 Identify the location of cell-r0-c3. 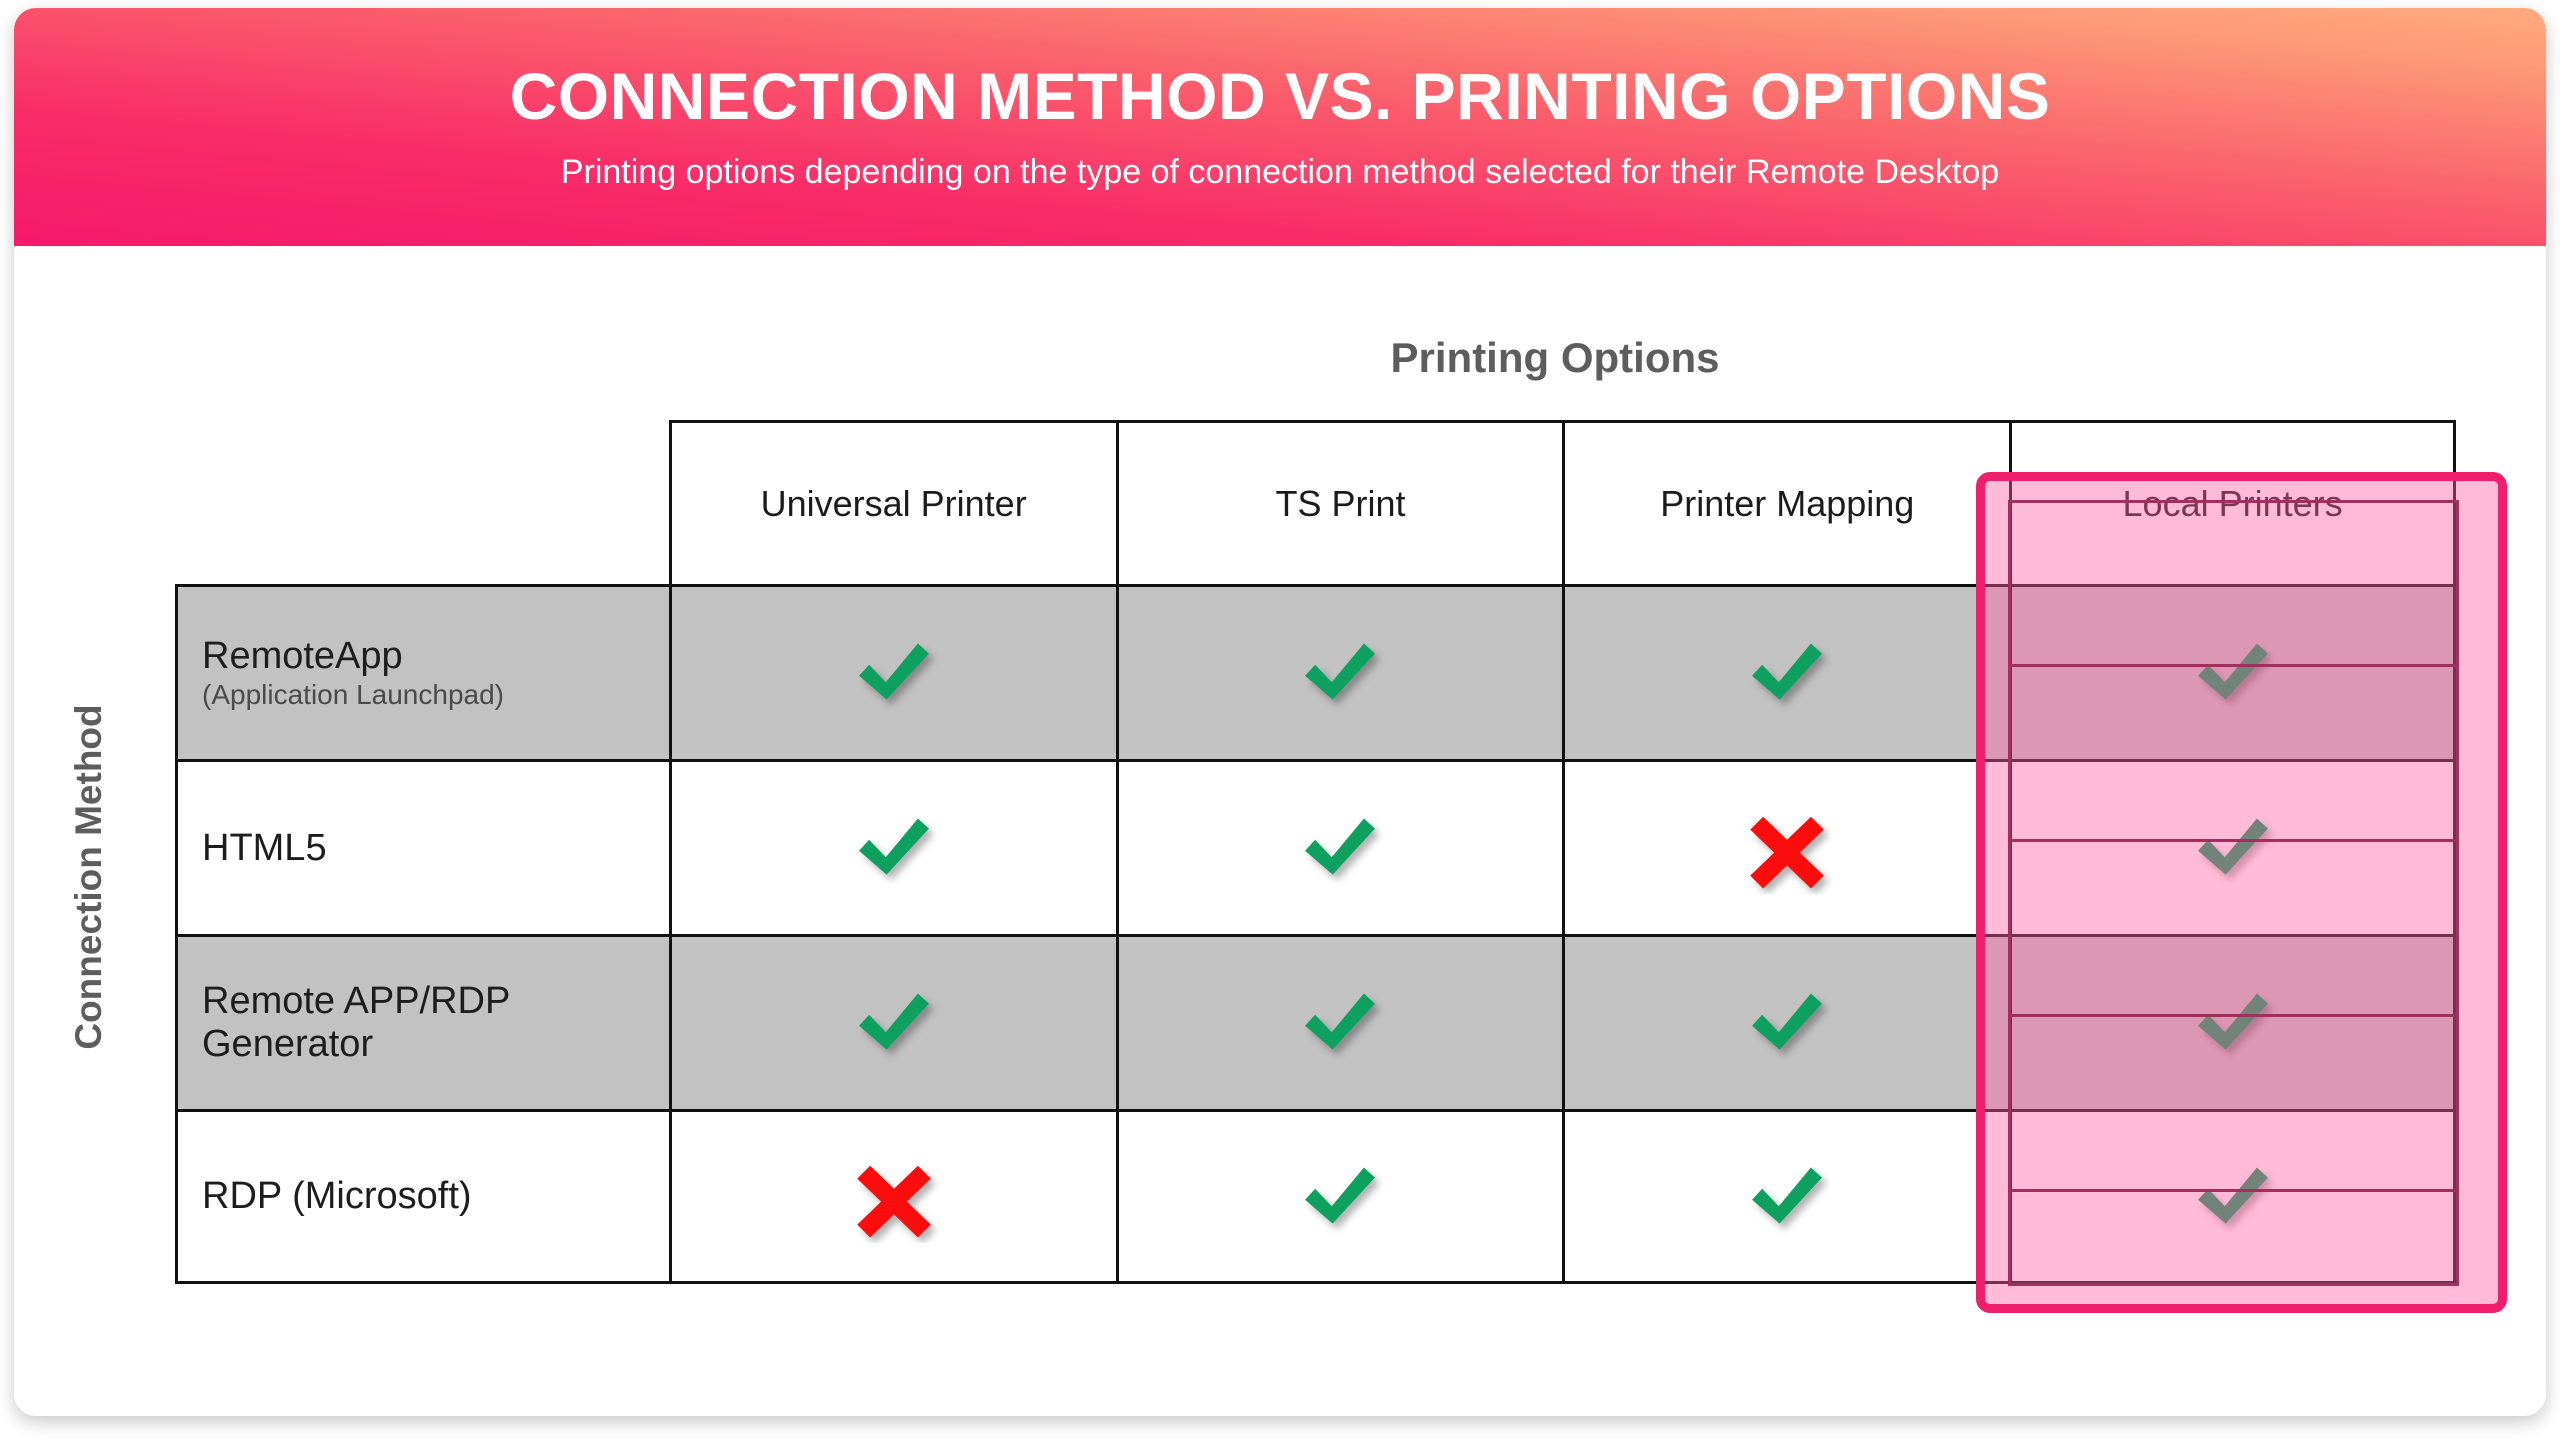
(2232, 671).